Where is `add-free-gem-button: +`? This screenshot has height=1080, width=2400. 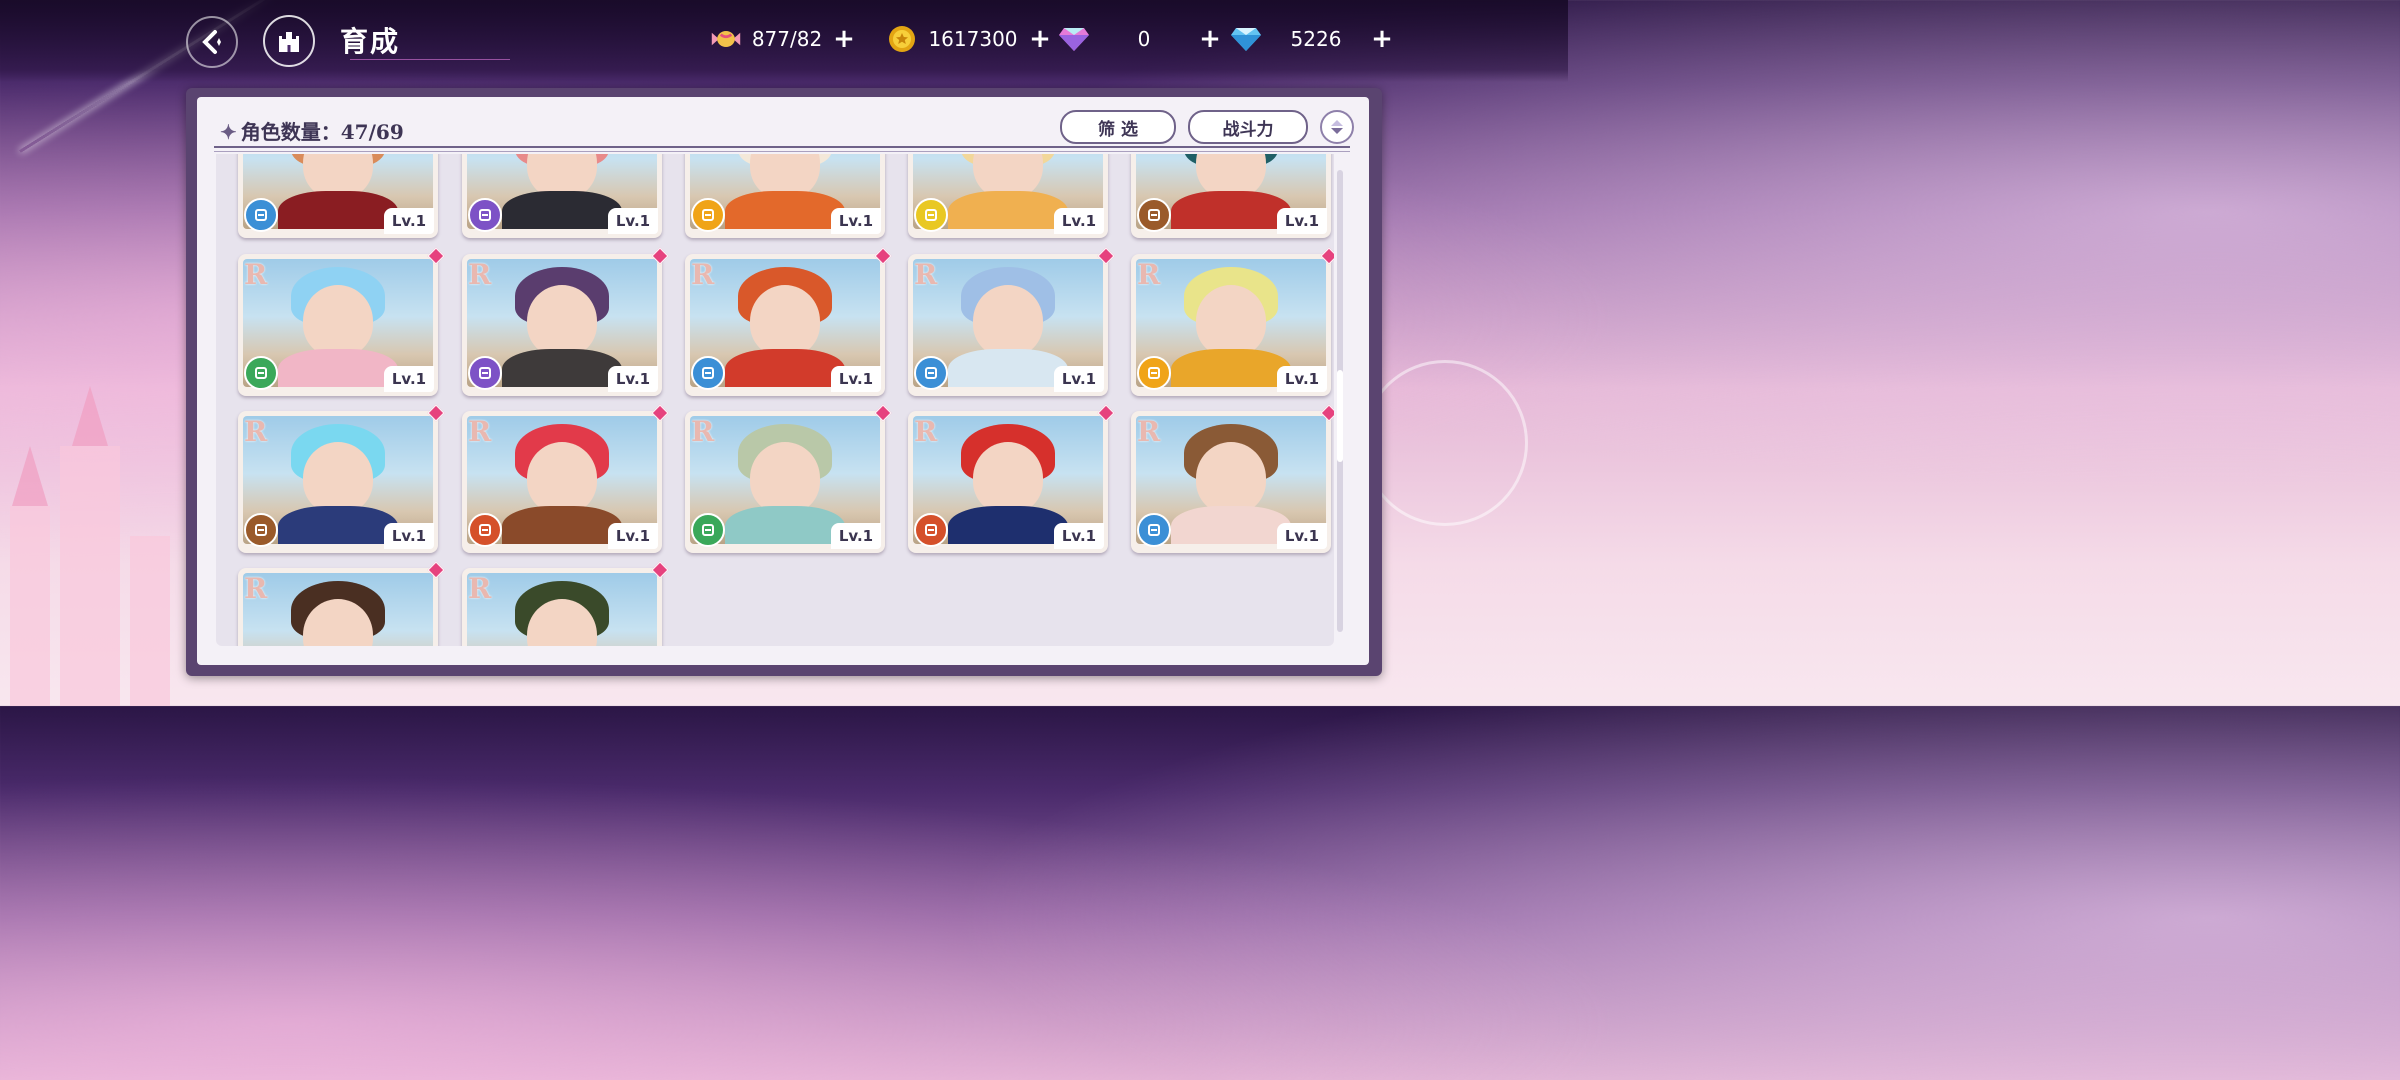 add-free-gem-button: + is located at coordinates (1382, 39).